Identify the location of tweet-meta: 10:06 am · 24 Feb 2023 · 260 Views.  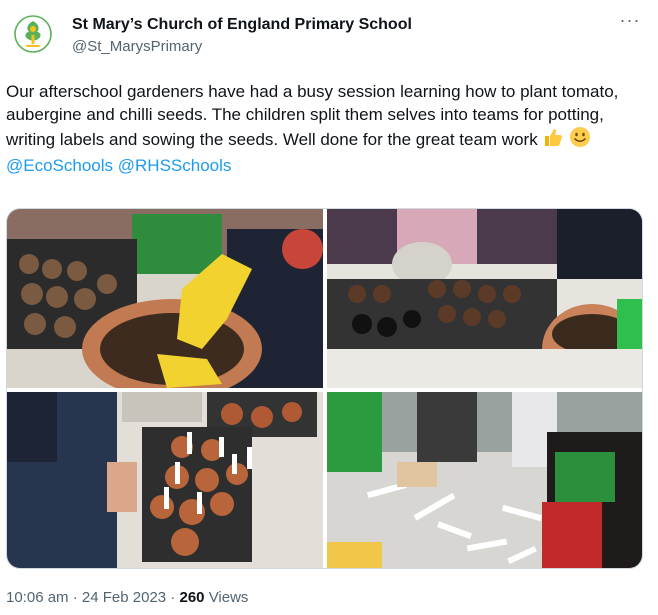
(127, 598).